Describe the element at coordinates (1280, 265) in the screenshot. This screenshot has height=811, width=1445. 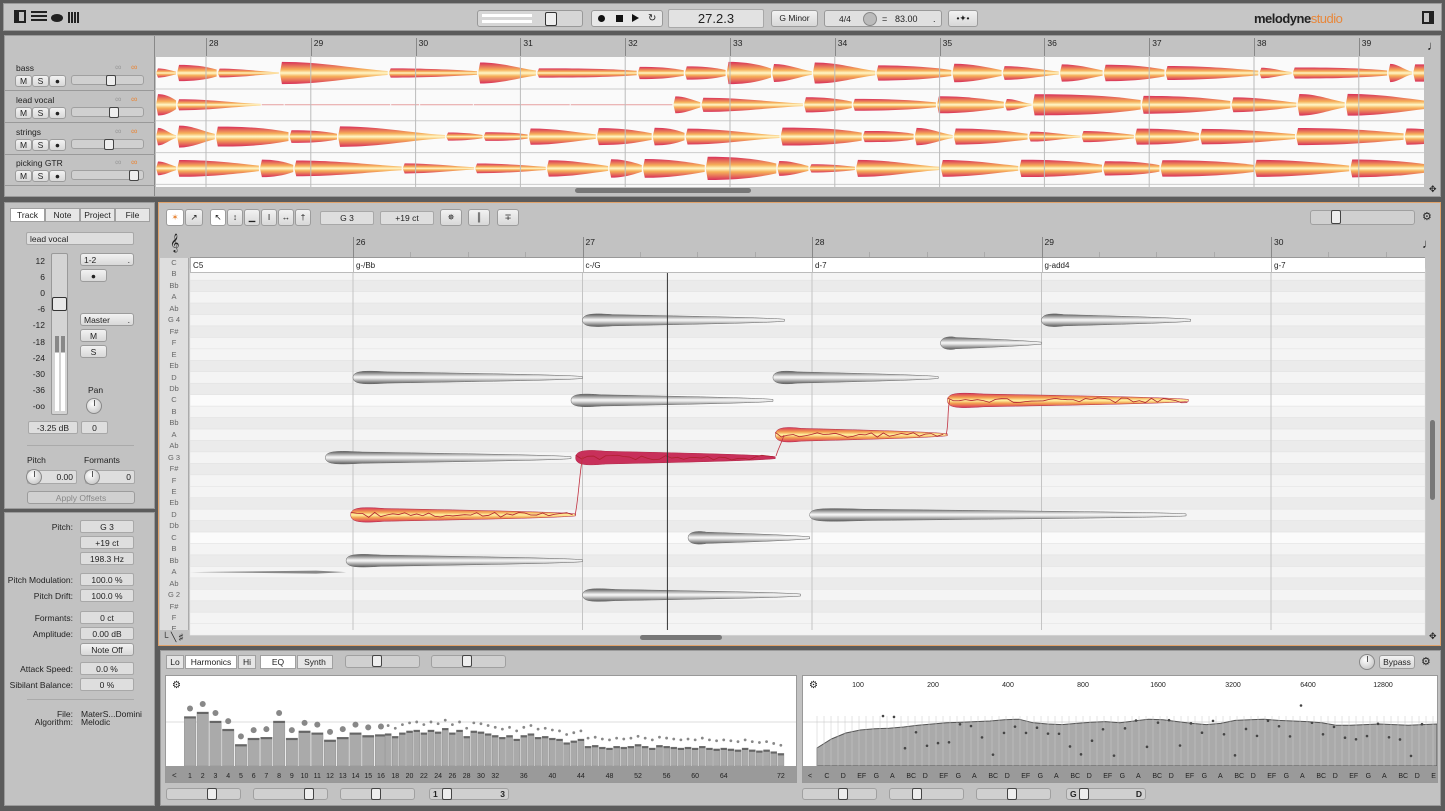
I see `chord-label: g-7` at that location.